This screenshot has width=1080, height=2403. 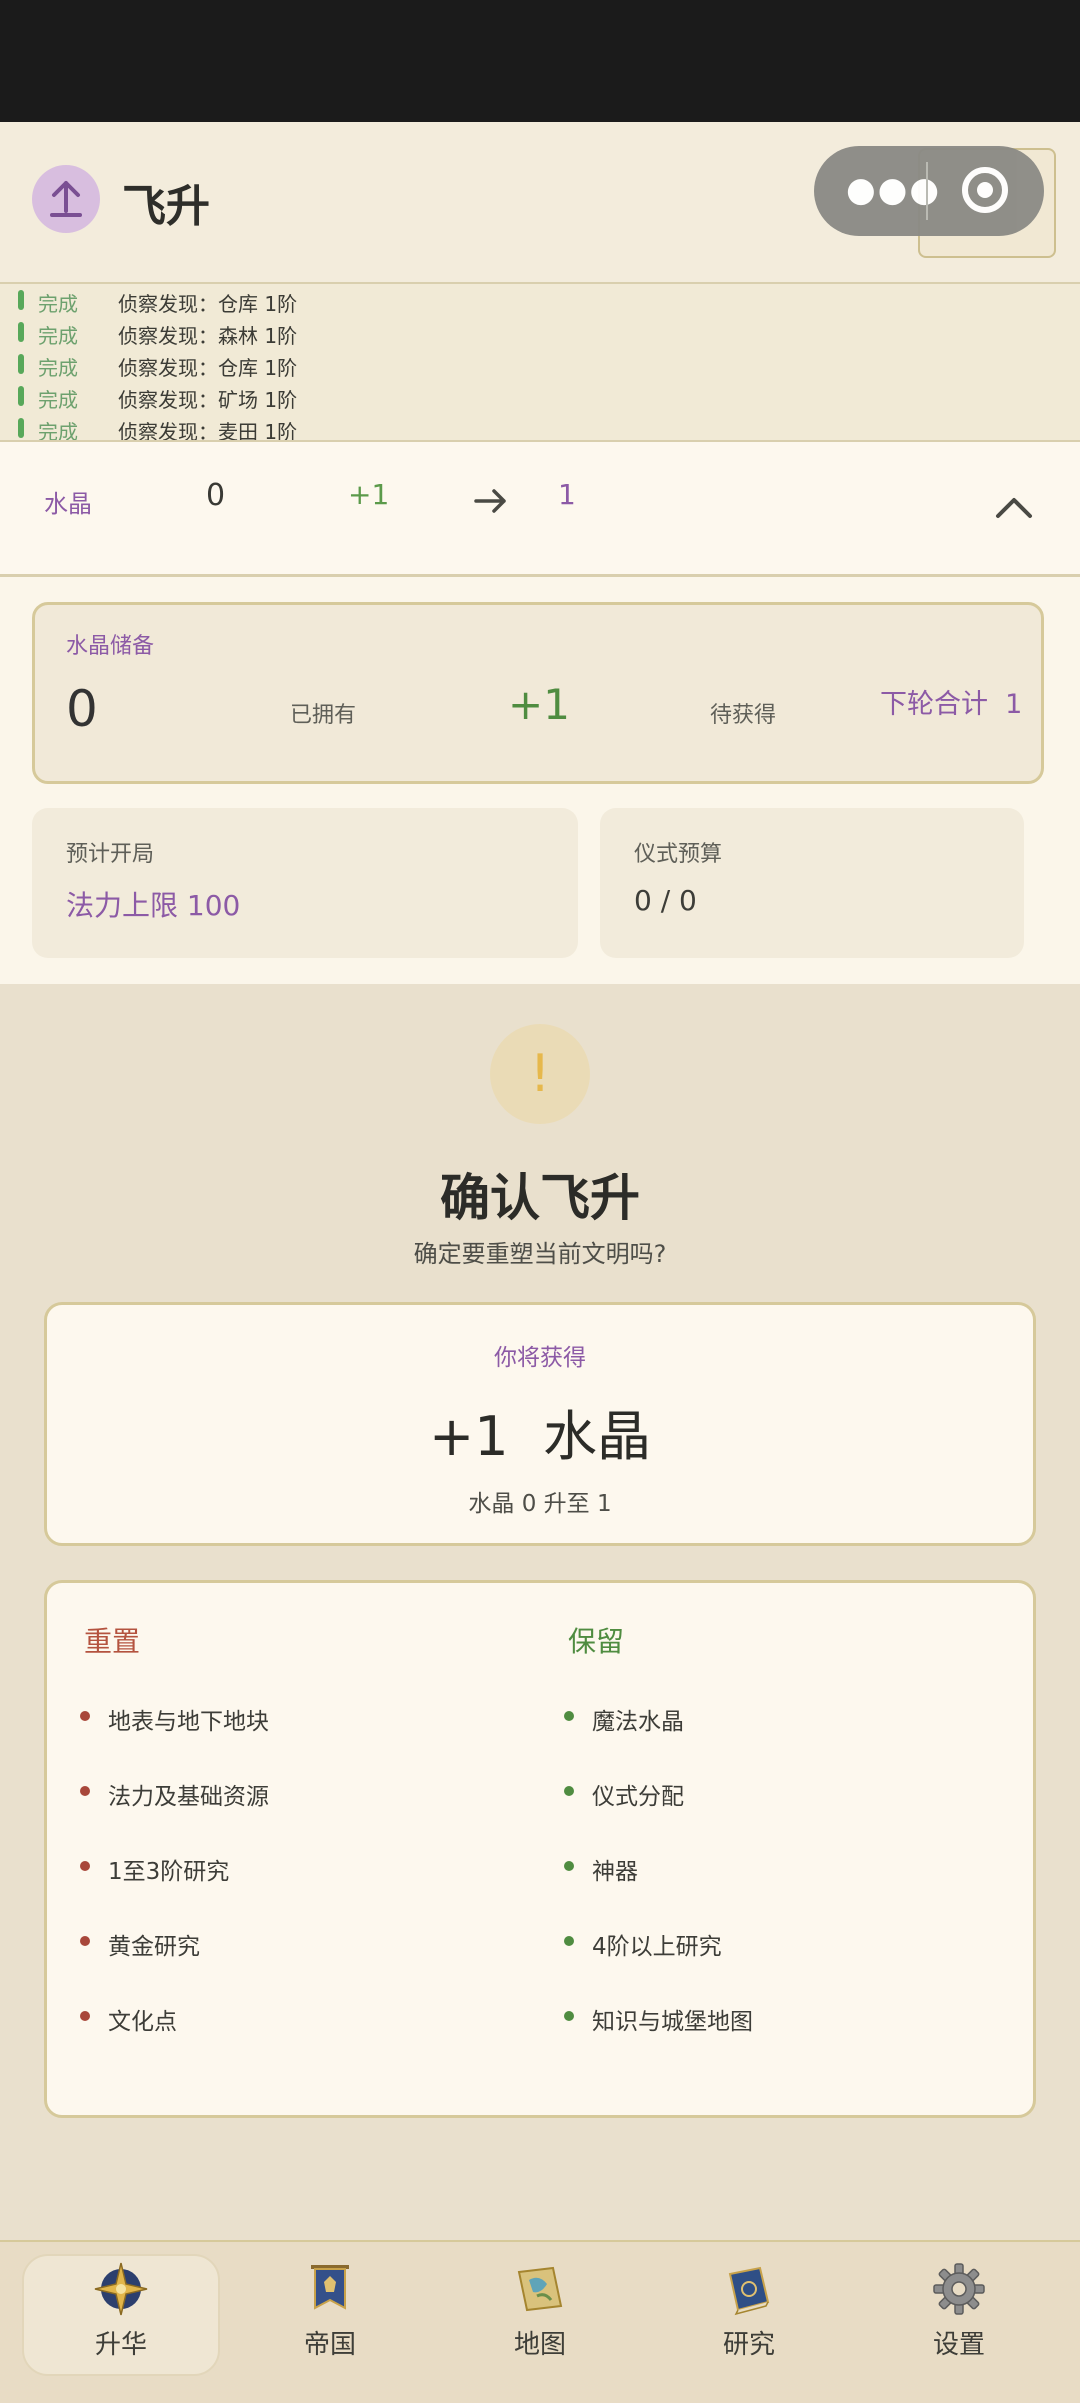 I want to click on reserve-next-total: 下轮合计 1, so click(x=951, y=704).